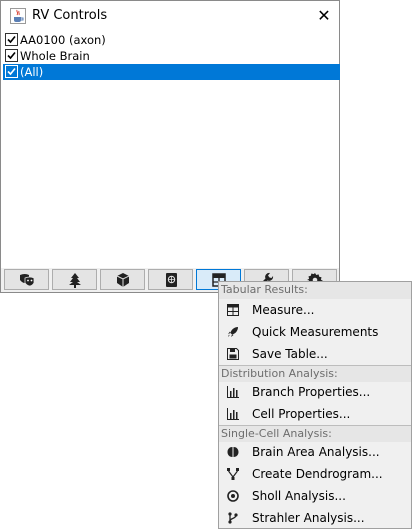 This screenshot has width=413, height=530. Describe the element at coordinates (233, 310) in the screenshot. I see `table-grid-icon` at that location.